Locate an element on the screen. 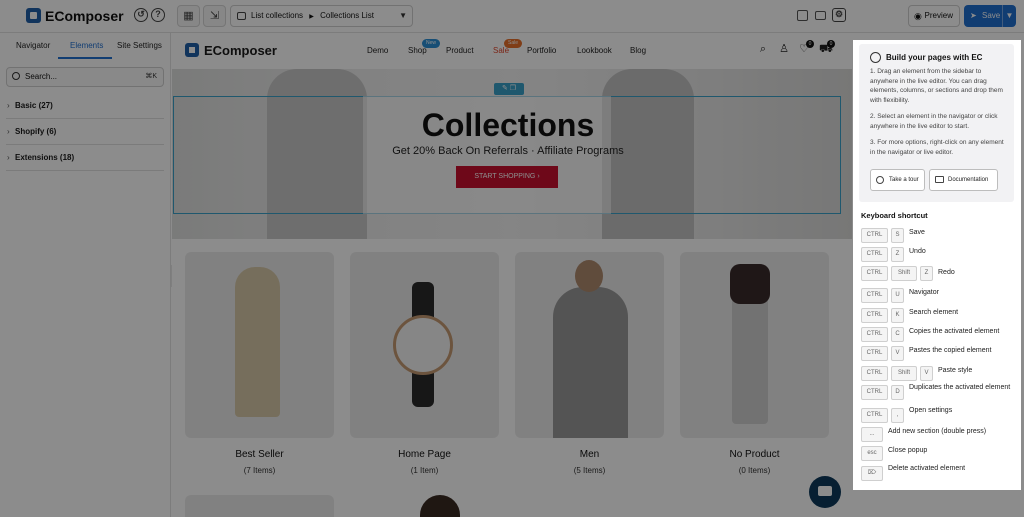 This screenshot has height=517, width=1024. shortcut-label: Pastes the copied element is located at coordinates (950, 350).